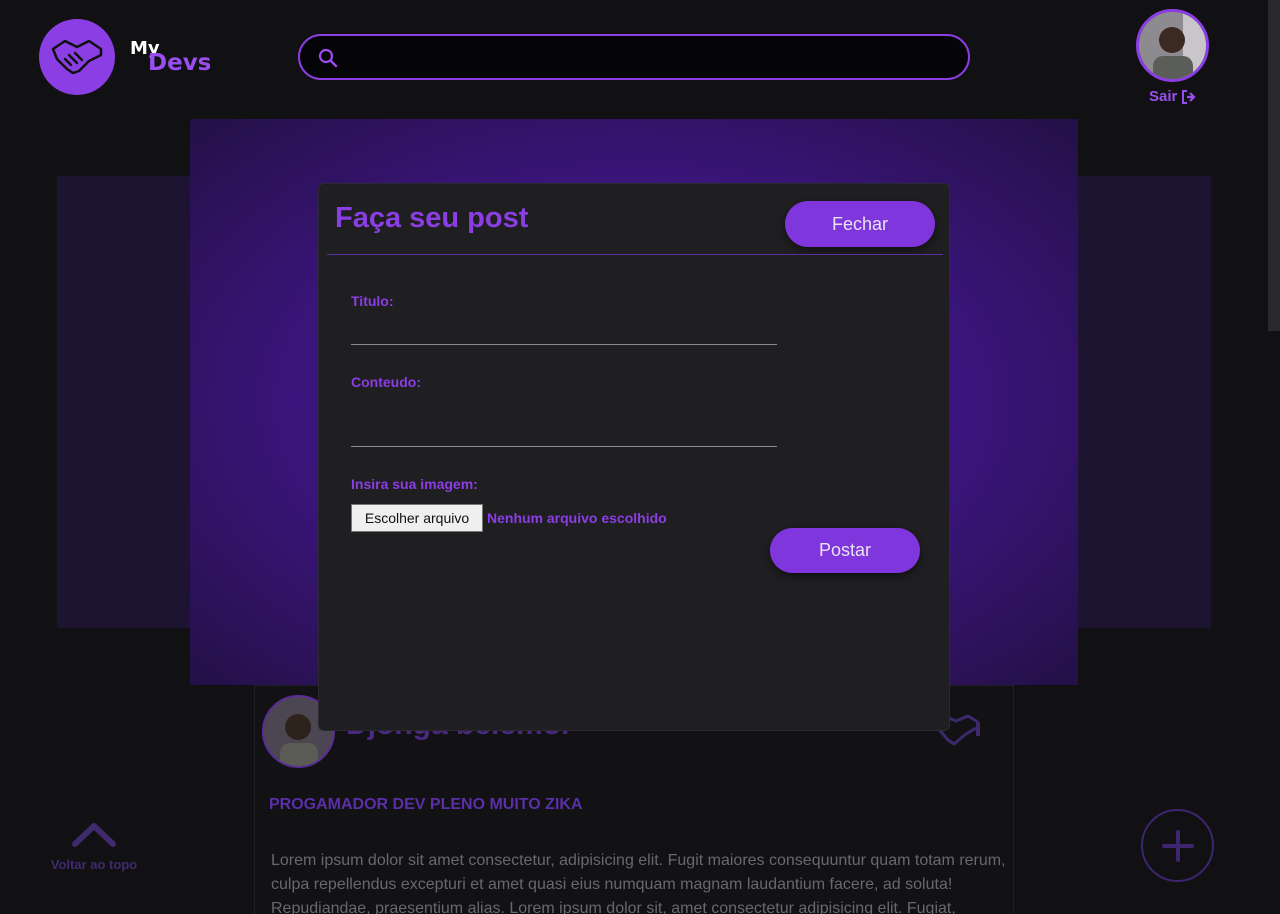 This screenshot has height=914, width=1280. Describe the element at coordinates (577, 518) in the screenshot. I see `file-status-text: Nenhum arquivo escolhido` at that location.